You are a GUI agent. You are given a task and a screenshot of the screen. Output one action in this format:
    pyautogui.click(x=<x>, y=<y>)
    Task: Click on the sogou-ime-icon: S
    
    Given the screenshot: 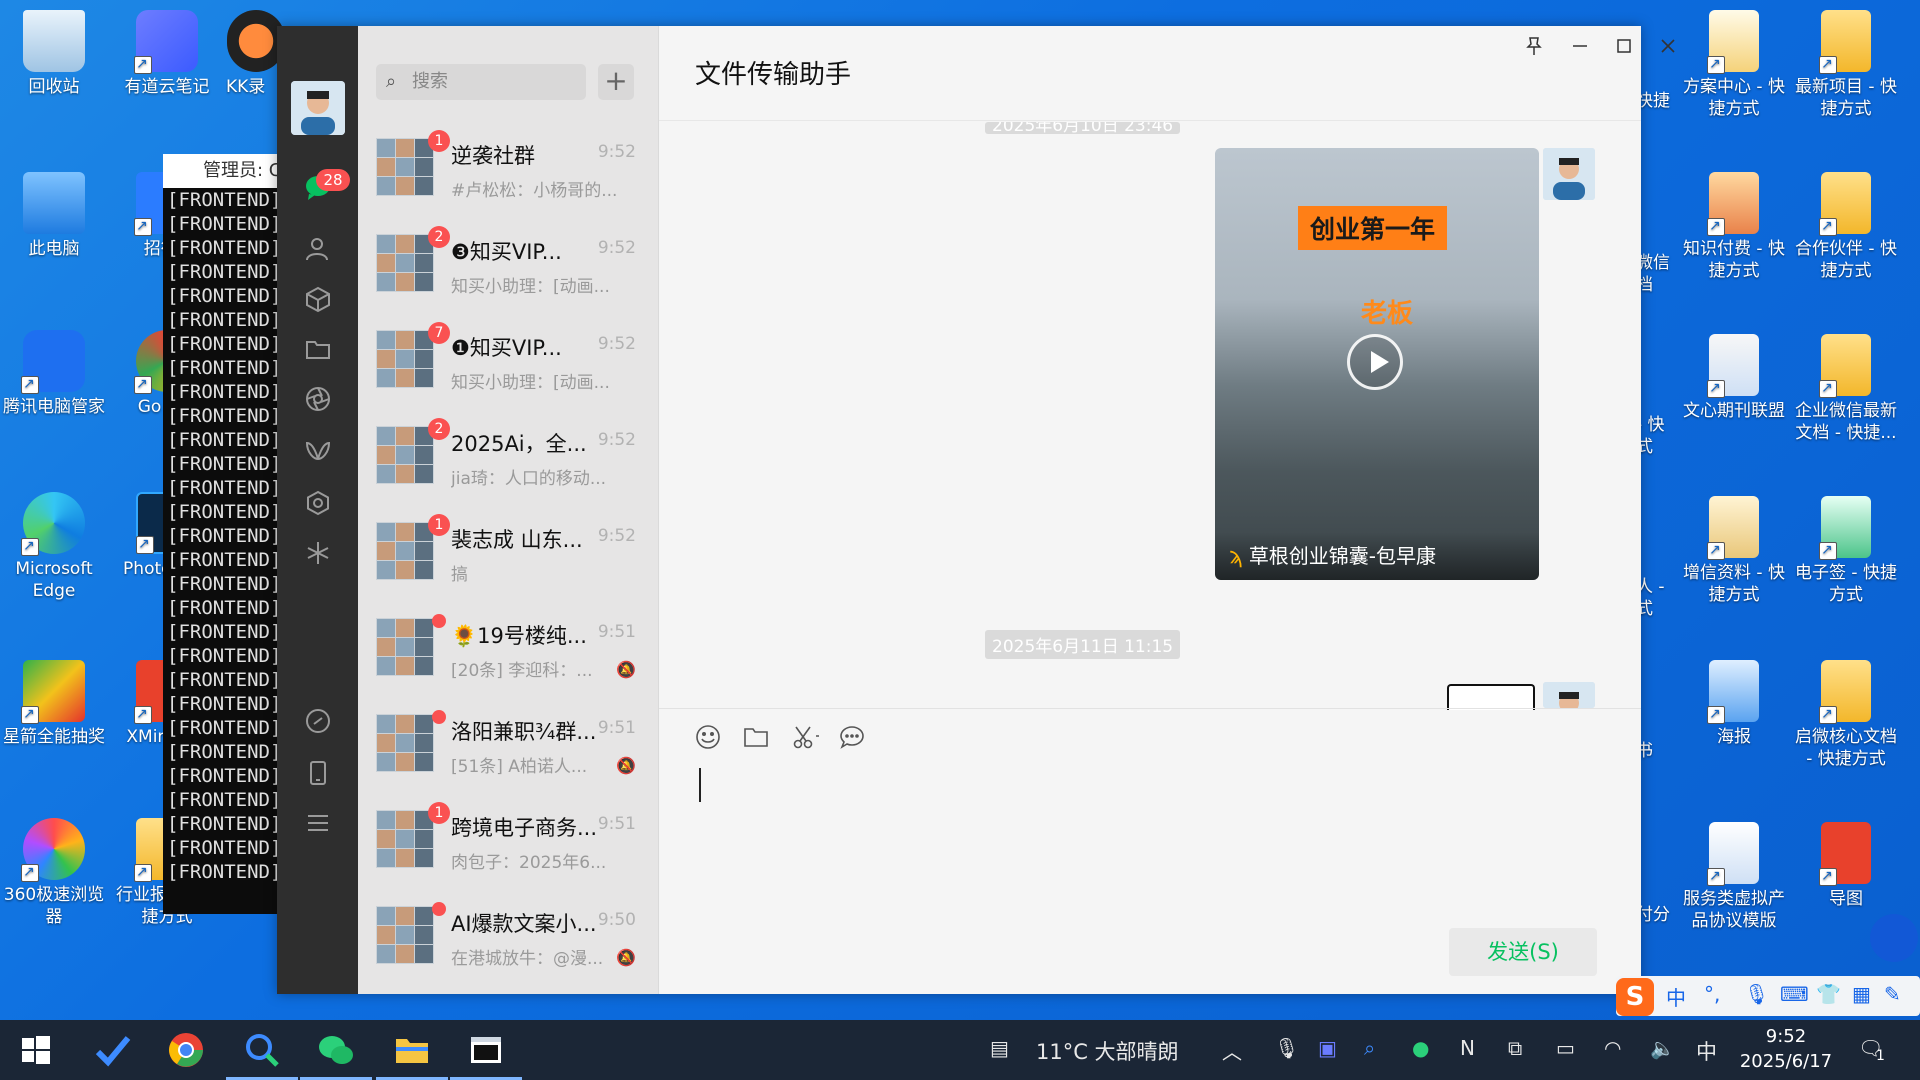 What is the action you would take?
    pyautogui.click(x=1635, y=997)
    